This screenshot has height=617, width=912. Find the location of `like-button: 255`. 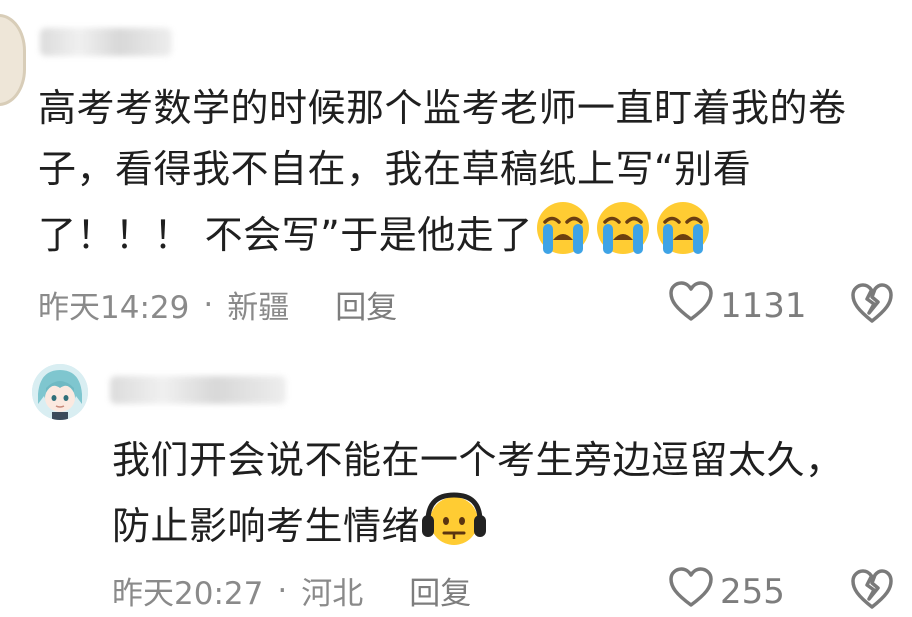

like-button: 255 is located at coordinates (726, 591).